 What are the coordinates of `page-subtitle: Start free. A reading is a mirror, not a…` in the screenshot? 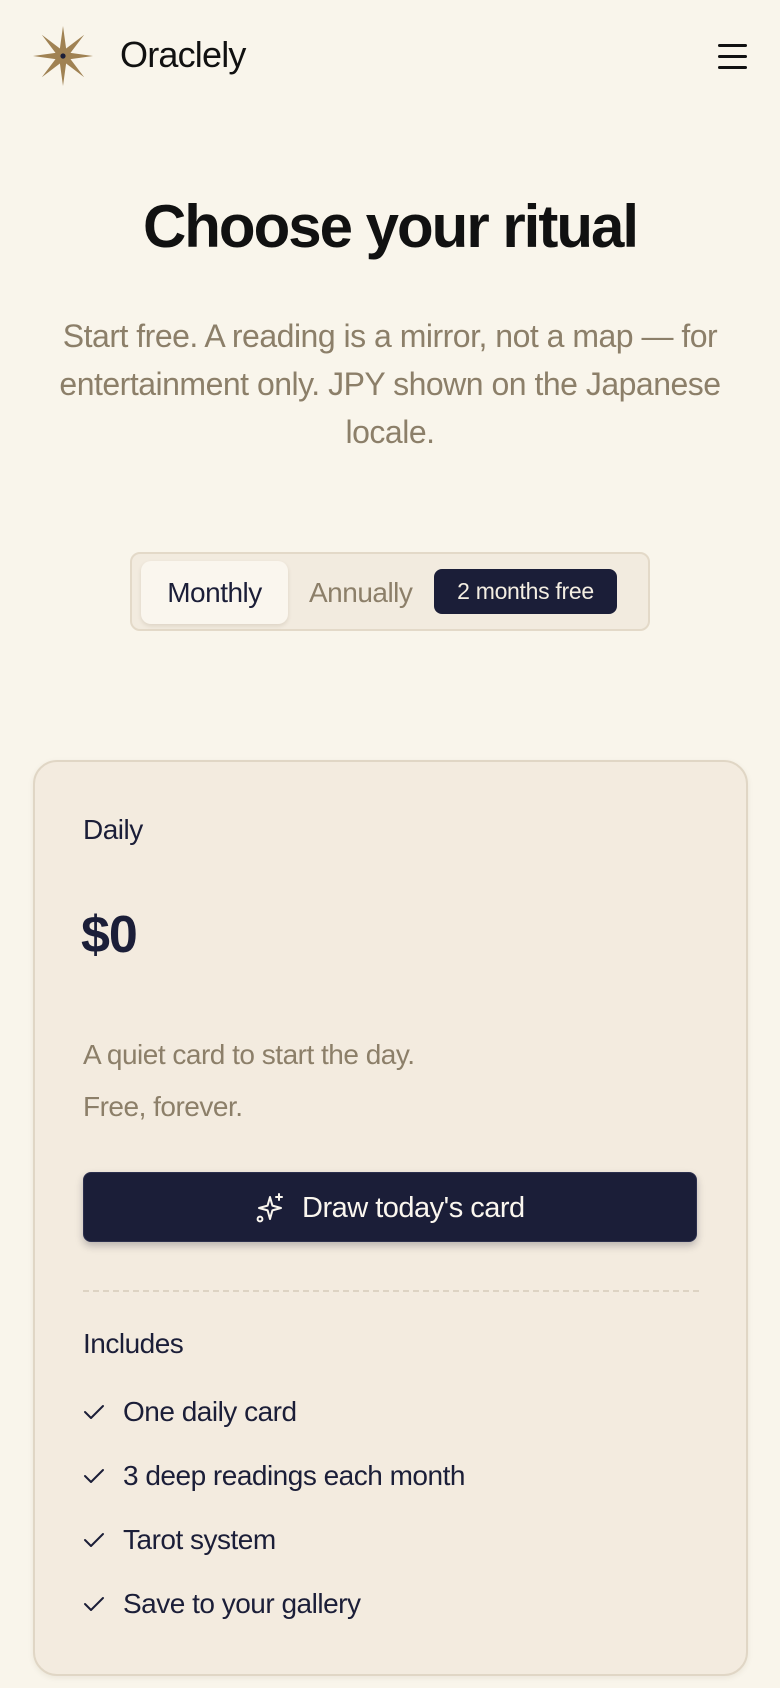 It's located at (390, 384).